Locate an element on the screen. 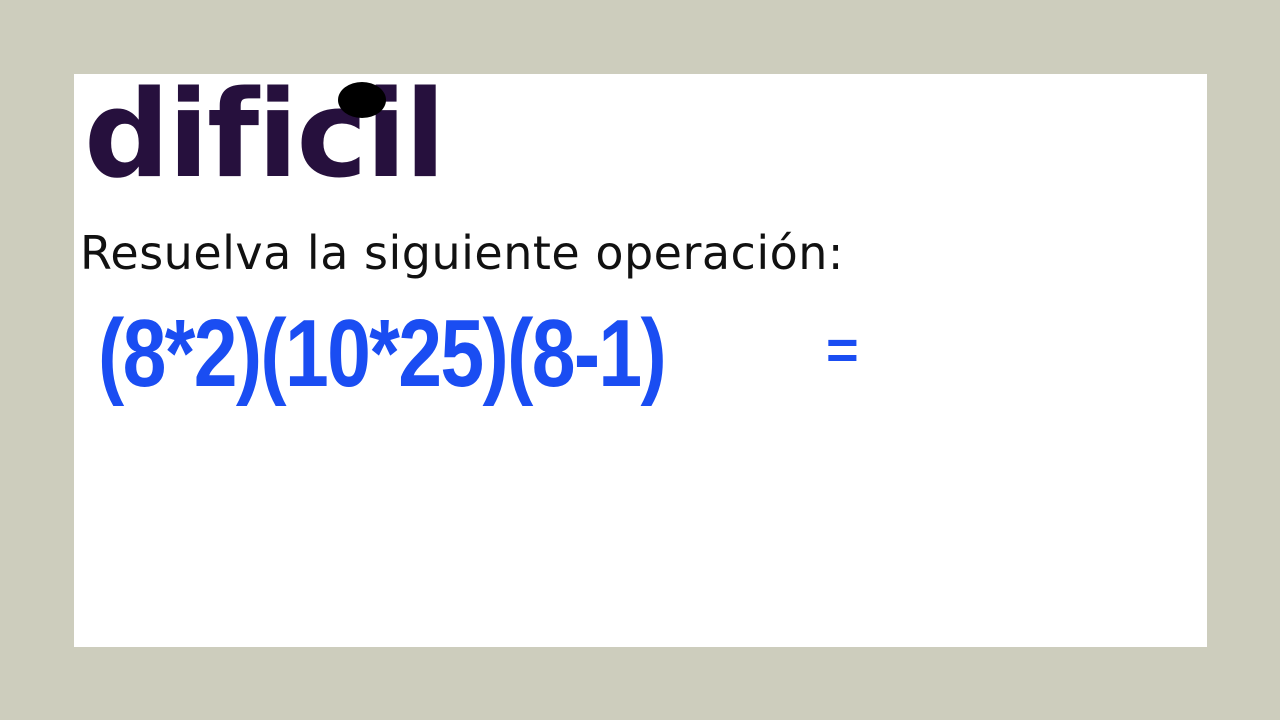 The width and height of the screenshot is (1280, 720). math-expression: (8*2)(10*25)(8-1) is located at coordinates (444, 354).